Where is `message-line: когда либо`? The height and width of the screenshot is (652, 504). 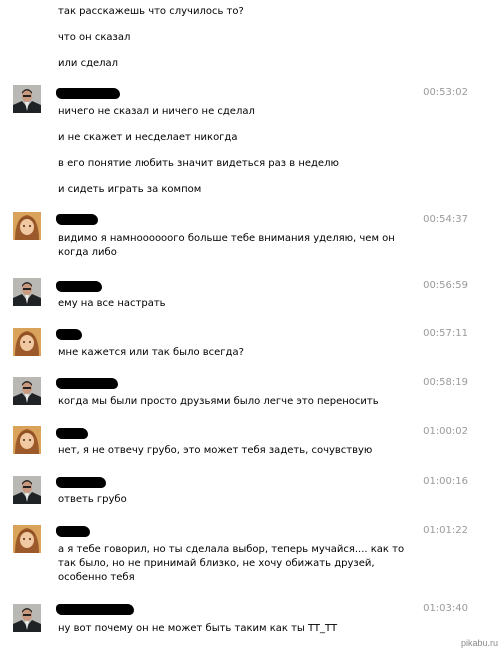
message-line: когда либо is located at coordinates (87, 252).